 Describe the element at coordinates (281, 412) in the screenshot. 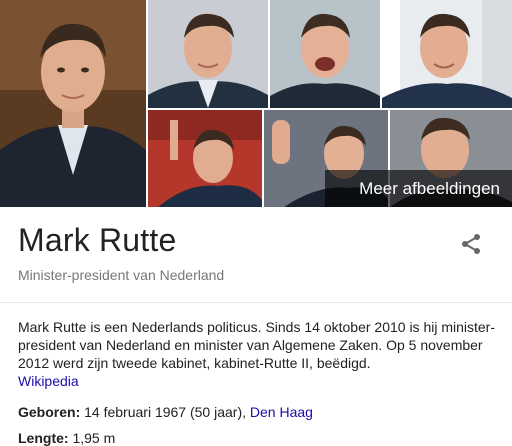

I see `birthplace-link: Den Haag` at that location.